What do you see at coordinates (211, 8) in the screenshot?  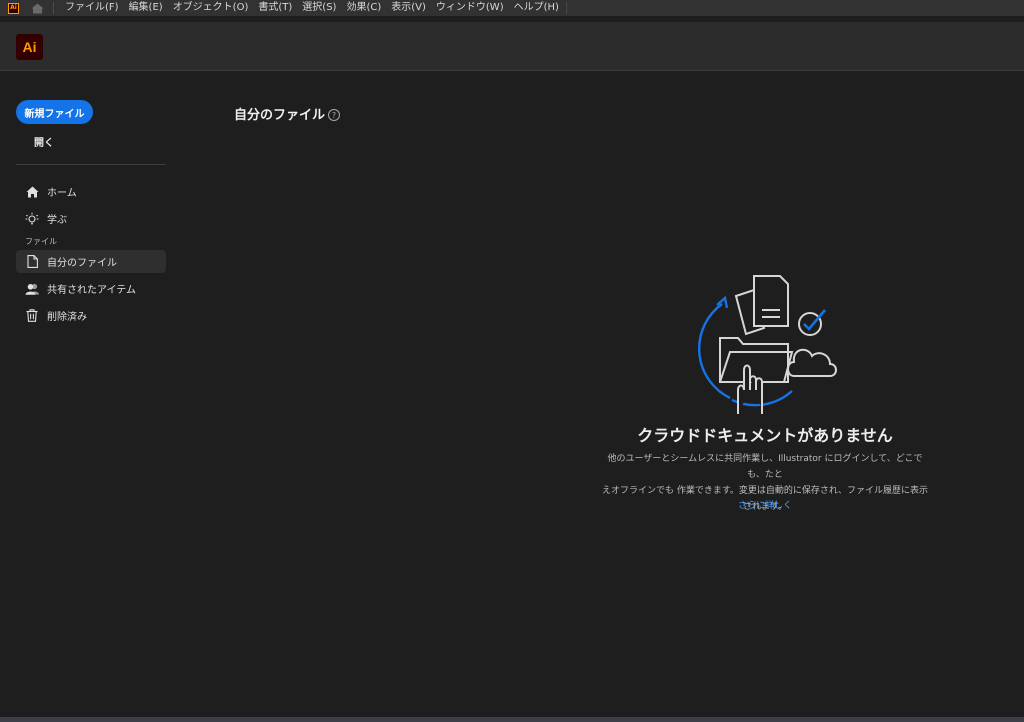 I see `menu-object: オブジェクト(O)` at bounding box center [211, 8].